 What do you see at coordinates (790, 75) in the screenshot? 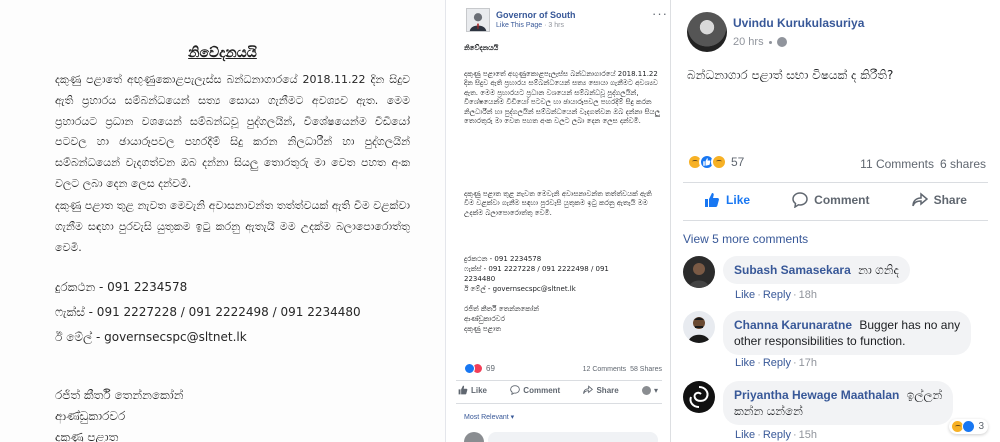
I see `post-text: බන්ධනාගාර පළාත් සභා විෂයක් ද කිරීති?` at bounding box center [790, 75].